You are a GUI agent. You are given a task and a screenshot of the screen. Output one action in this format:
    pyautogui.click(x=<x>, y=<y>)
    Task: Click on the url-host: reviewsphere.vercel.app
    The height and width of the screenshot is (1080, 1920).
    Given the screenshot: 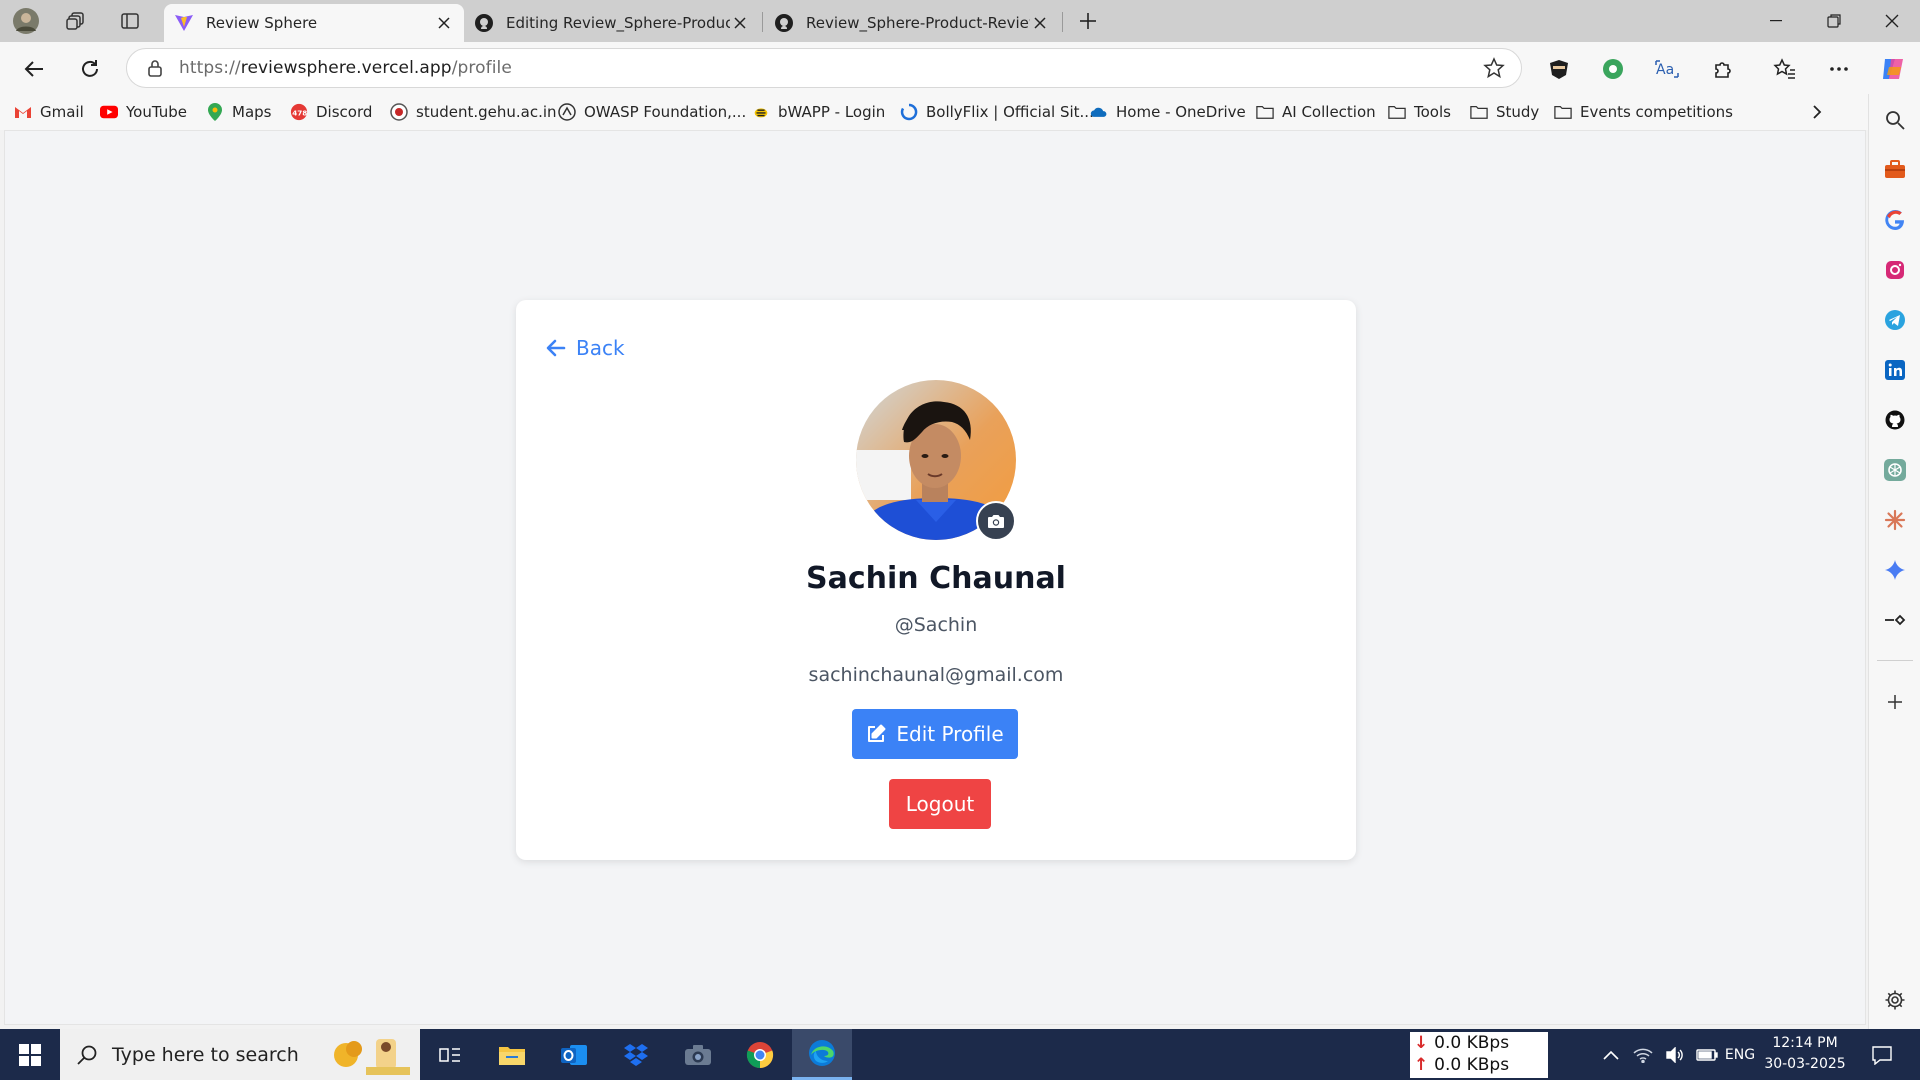 What is the action you would take?
    pyautogui.click(x=346, y=68)
    